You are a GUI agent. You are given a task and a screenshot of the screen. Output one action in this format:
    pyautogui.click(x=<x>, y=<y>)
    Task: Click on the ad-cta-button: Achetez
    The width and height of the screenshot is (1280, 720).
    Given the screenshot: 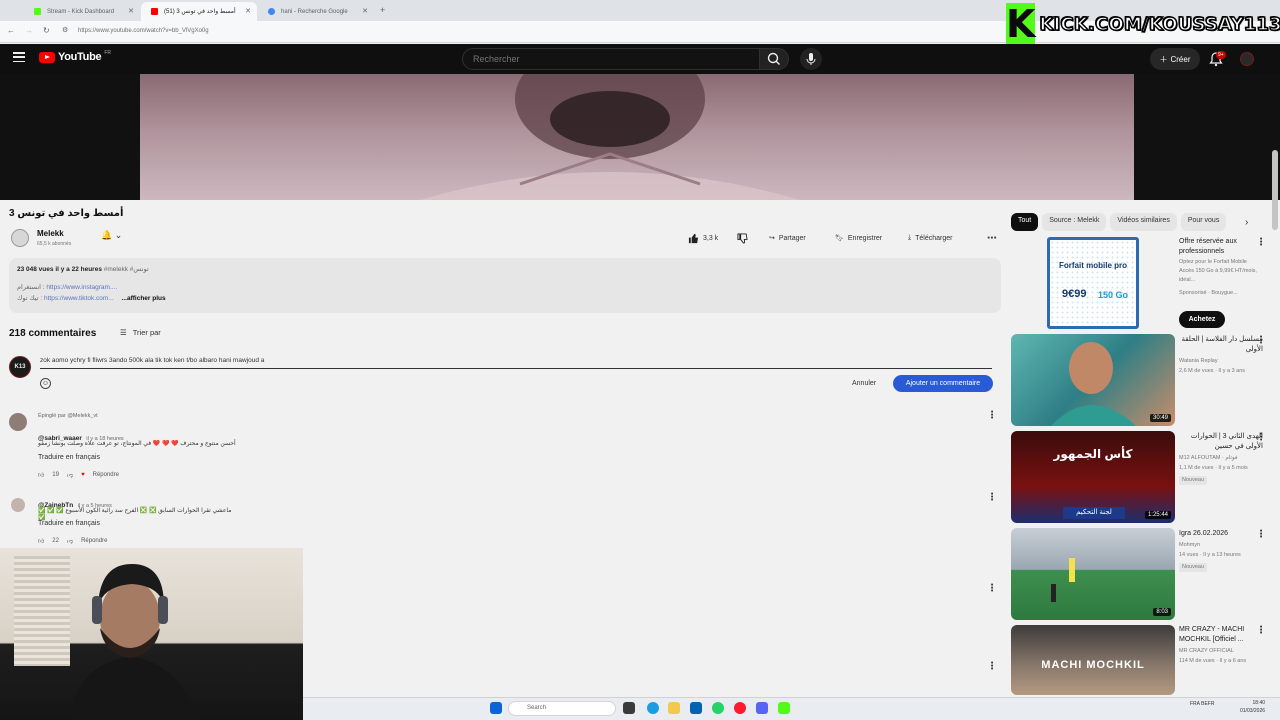 What is the action you would take?
    pyautogui.click(x=1202, y=319)
    